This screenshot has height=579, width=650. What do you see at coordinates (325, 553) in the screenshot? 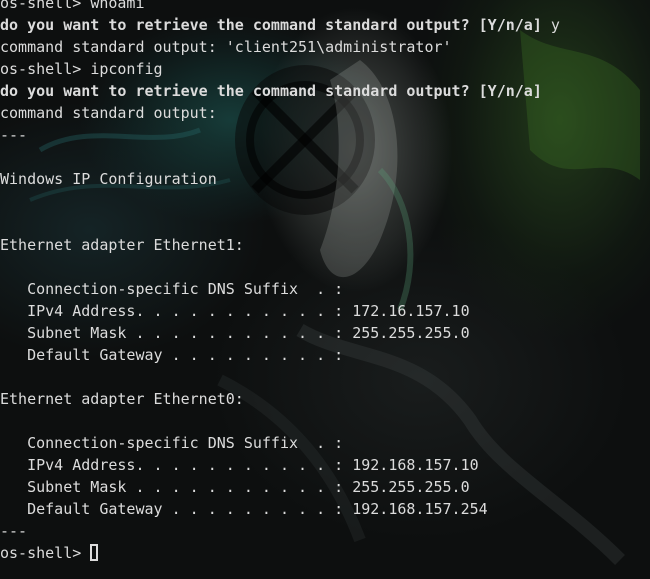
I see `prompt-line: os-shell>` at bounding box center [325, 553].